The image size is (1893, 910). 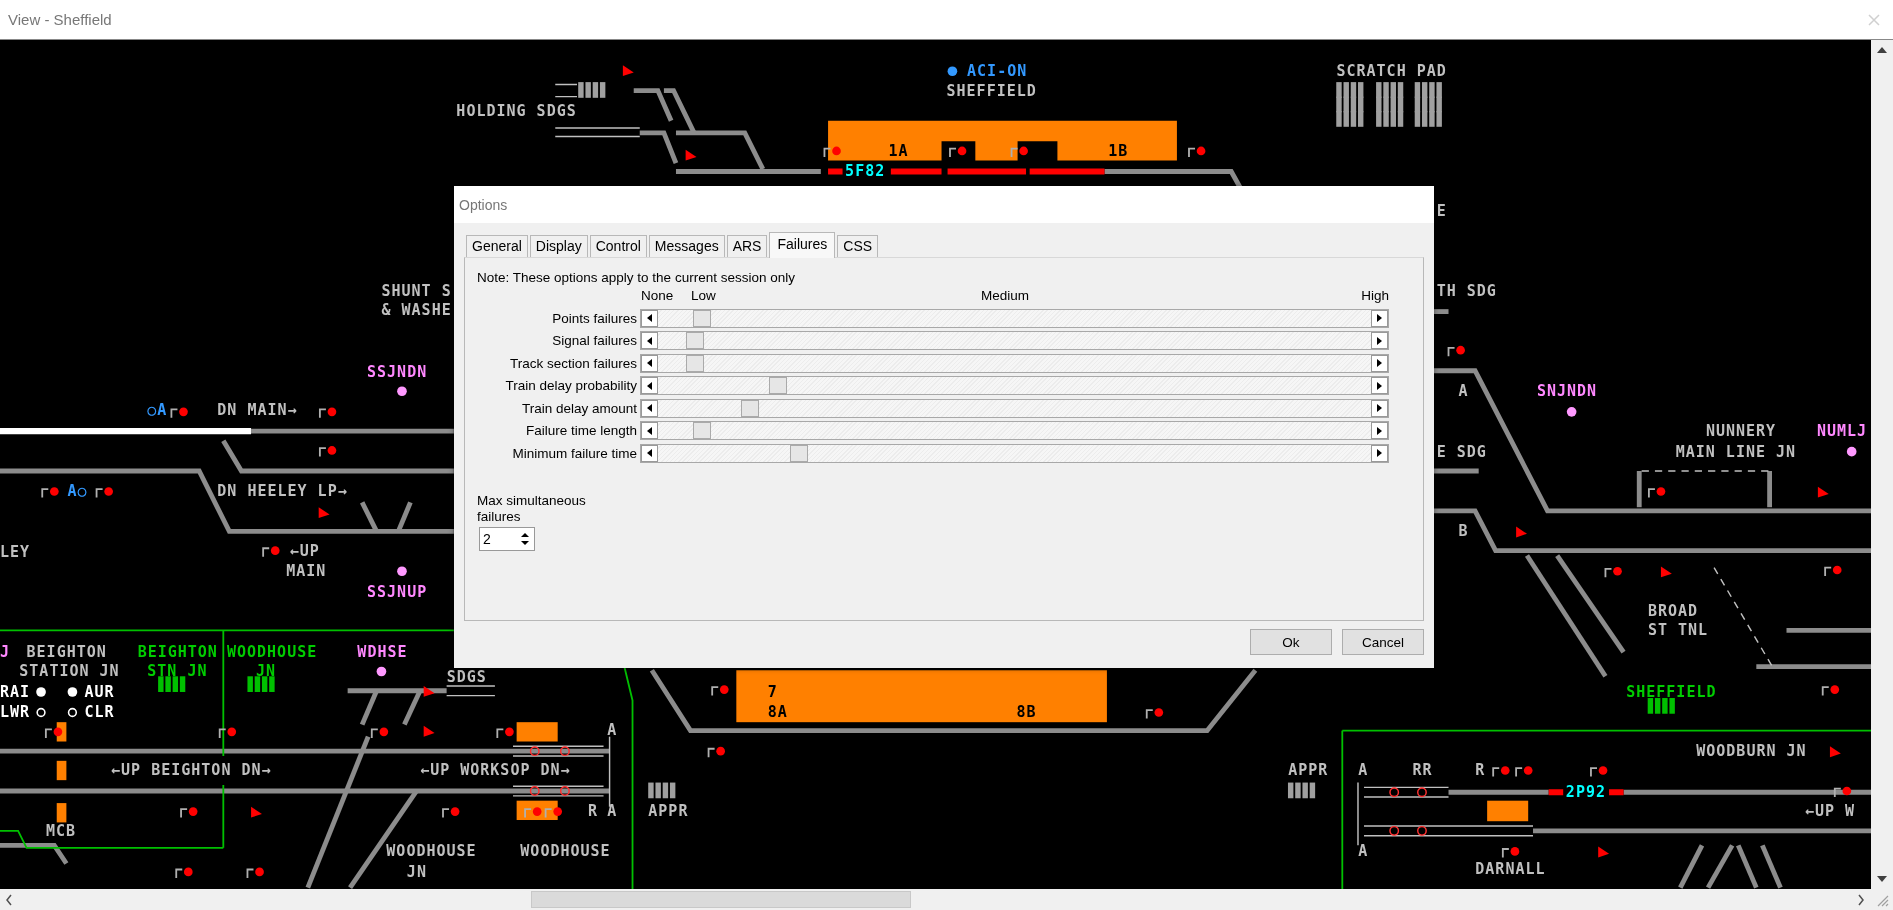 What do you see at coordinates (657, 295) in the screenshot?
I see `scale-label: None` at bounding box center [657, 295].